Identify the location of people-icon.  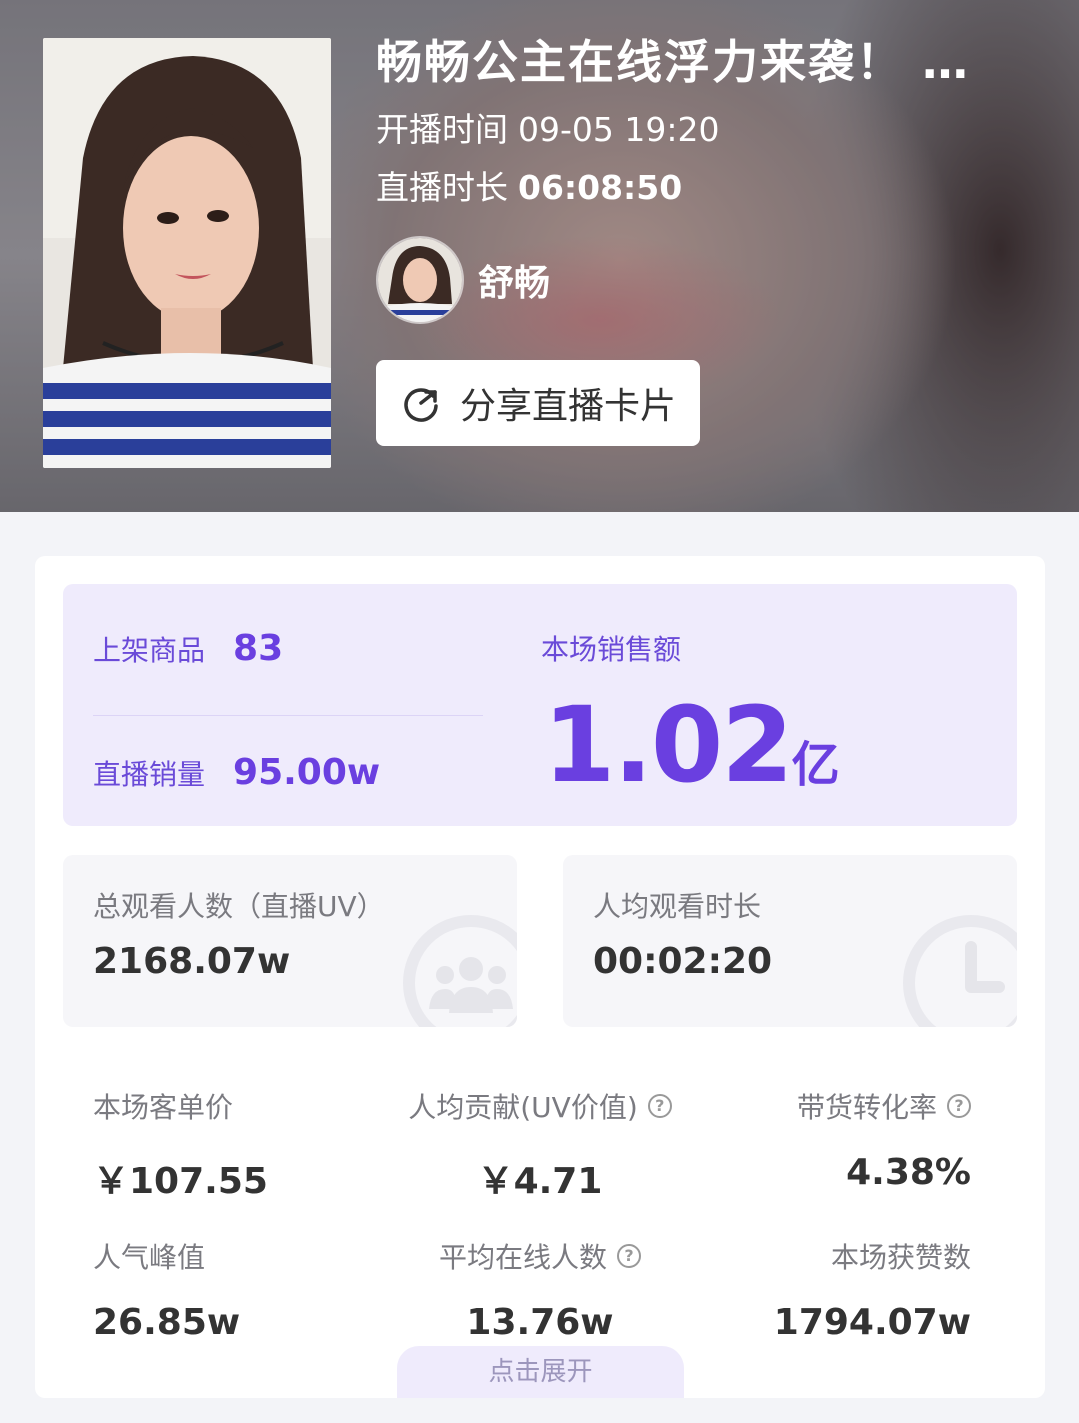
(460, 971).